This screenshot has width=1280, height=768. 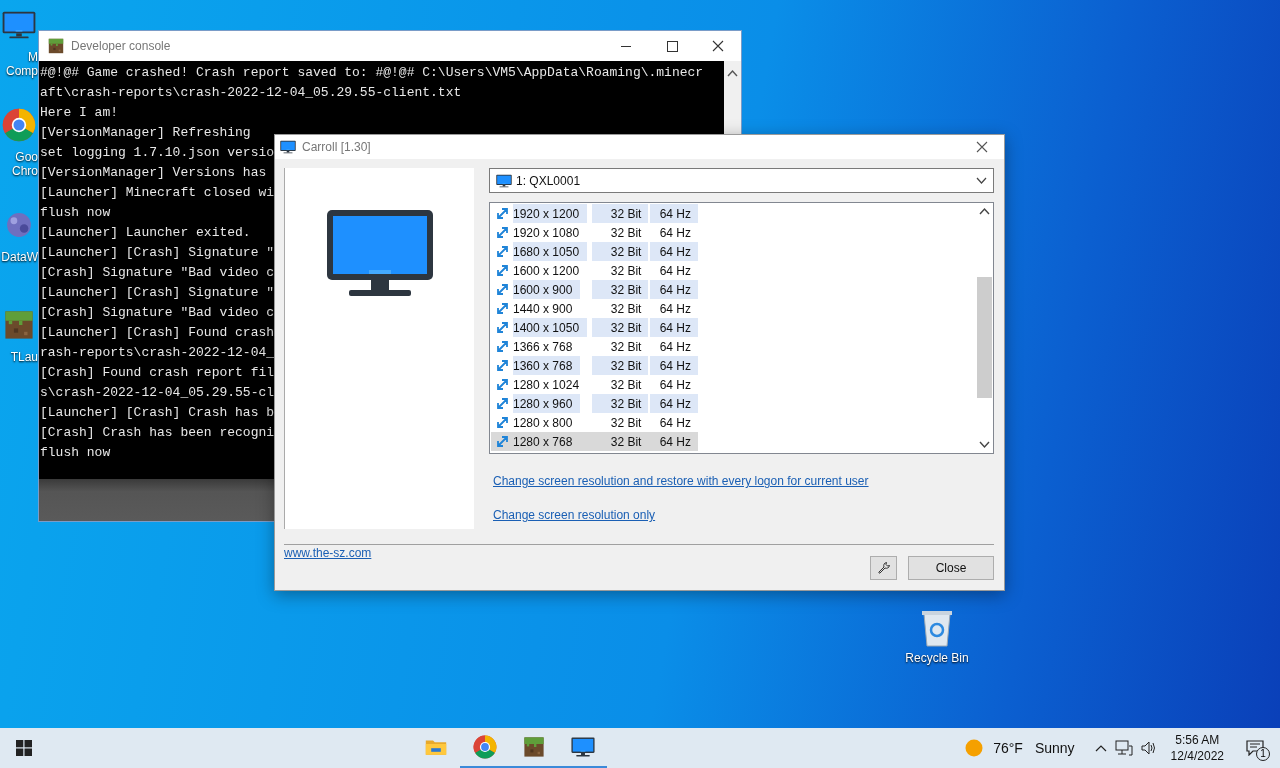 What do you see at coordinates (594, 365) in the screenshot?
I see `mode-row: 1360 x 768 32 Bit 64 Hz` at bounding box center [594, 365].